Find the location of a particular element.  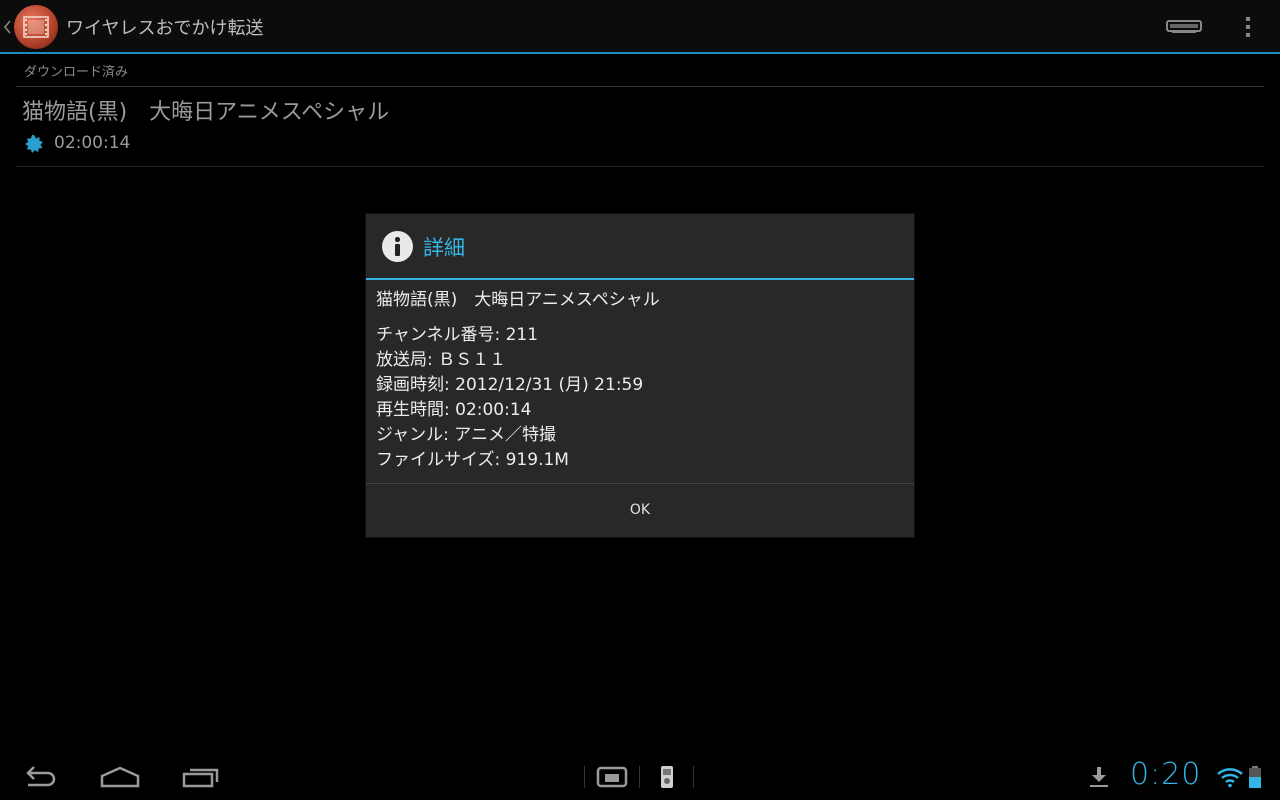

info-icon is located at coordinates (397, 246).